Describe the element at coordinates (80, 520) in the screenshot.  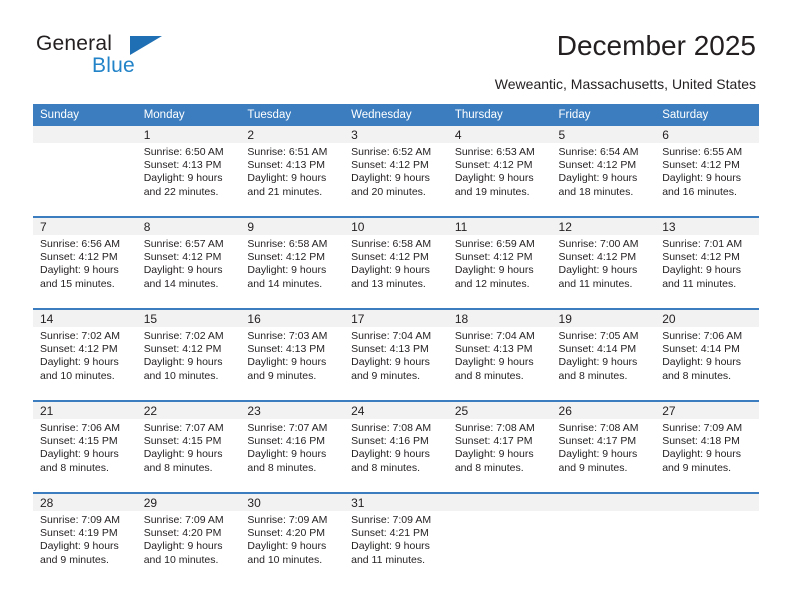
I see `sunrise-text: Sunrise: 7:09 AM` at that location.